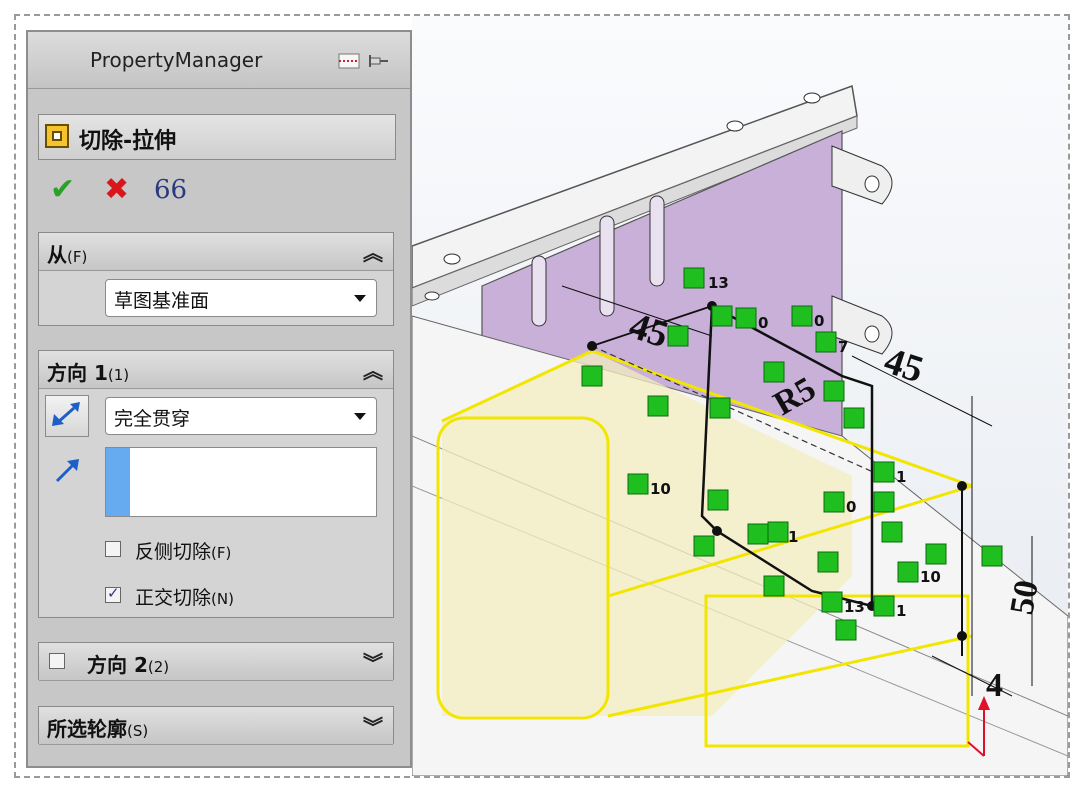 Image resolution: width=1080 pixels, height=787 pixels. I want to click on direction-reference-listbox, so click(241, 482).